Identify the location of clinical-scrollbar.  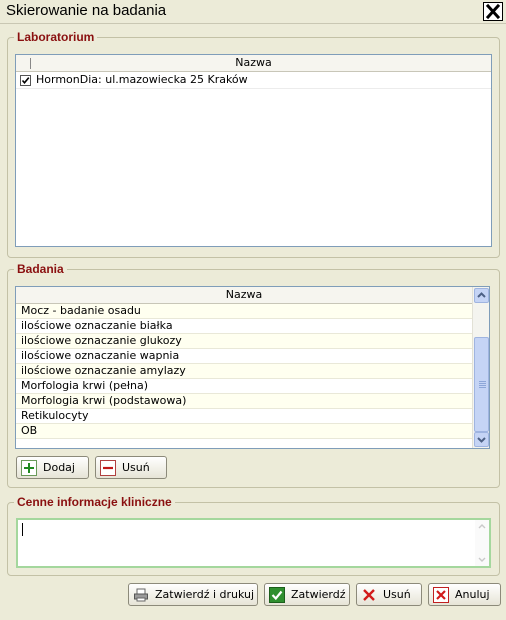
(482, 543).